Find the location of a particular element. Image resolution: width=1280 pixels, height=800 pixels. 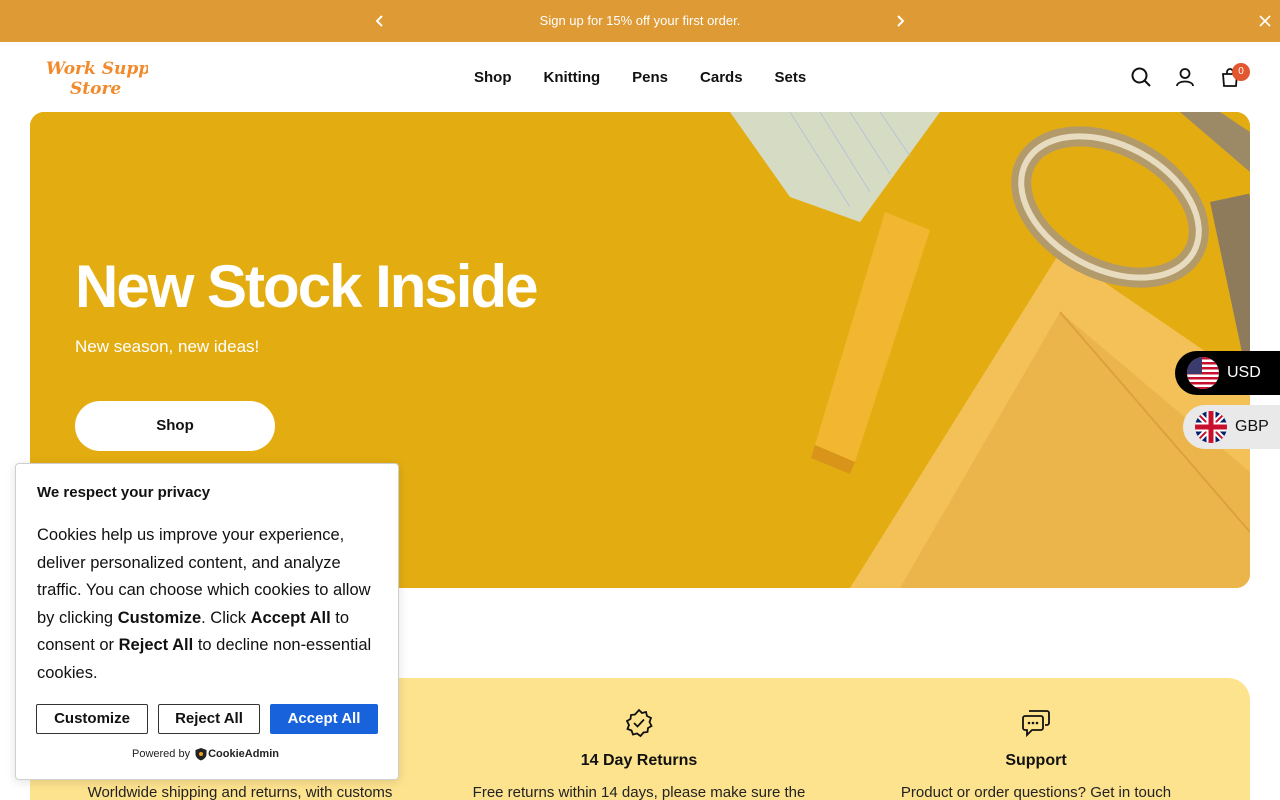

nav-item-pens: Pens is located at coordinates (650, 77).